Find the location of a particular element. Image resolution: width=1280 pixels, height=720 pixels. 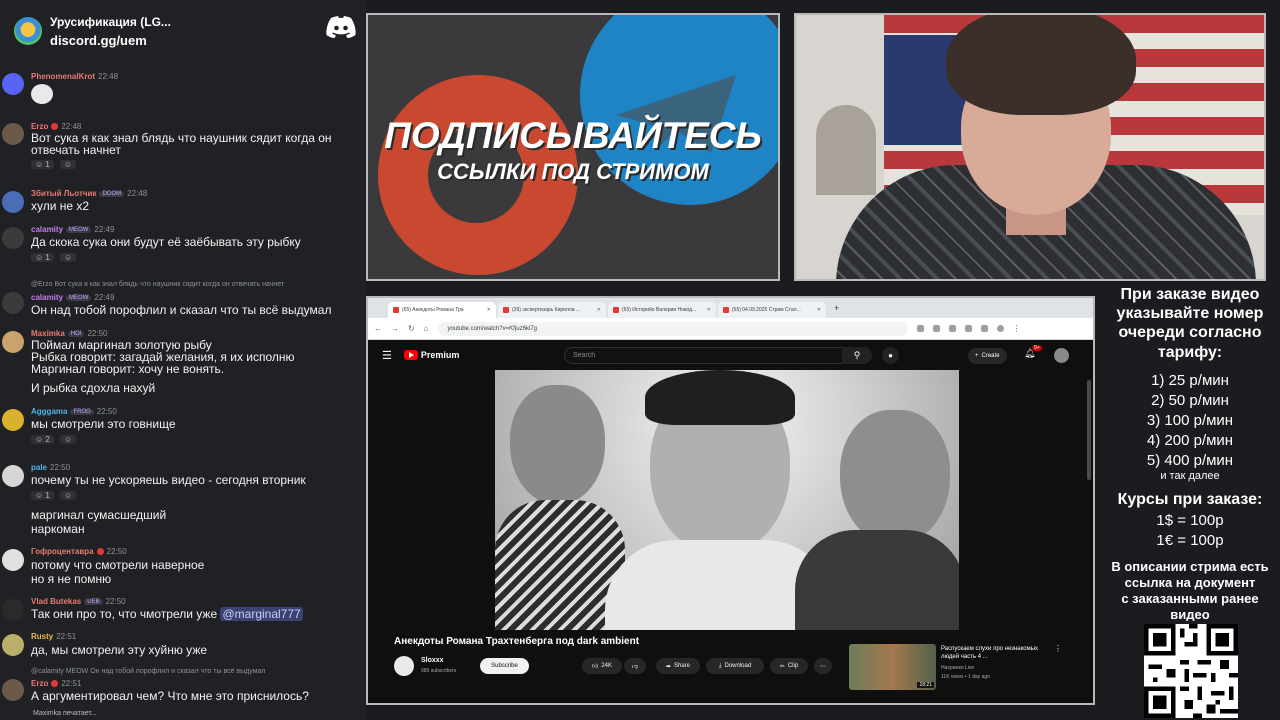

streamer-hair is located at coordinates (1041, 65).